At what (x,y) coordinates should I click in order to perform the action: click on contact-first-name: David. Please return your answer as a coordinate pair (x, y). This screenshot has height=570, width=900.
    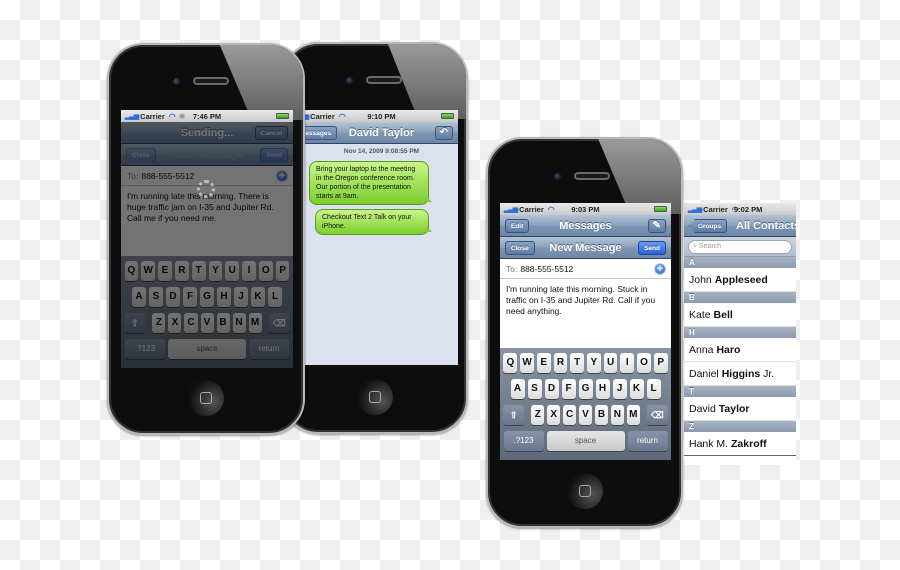
    Looking at the image, I should click on (702, 409).